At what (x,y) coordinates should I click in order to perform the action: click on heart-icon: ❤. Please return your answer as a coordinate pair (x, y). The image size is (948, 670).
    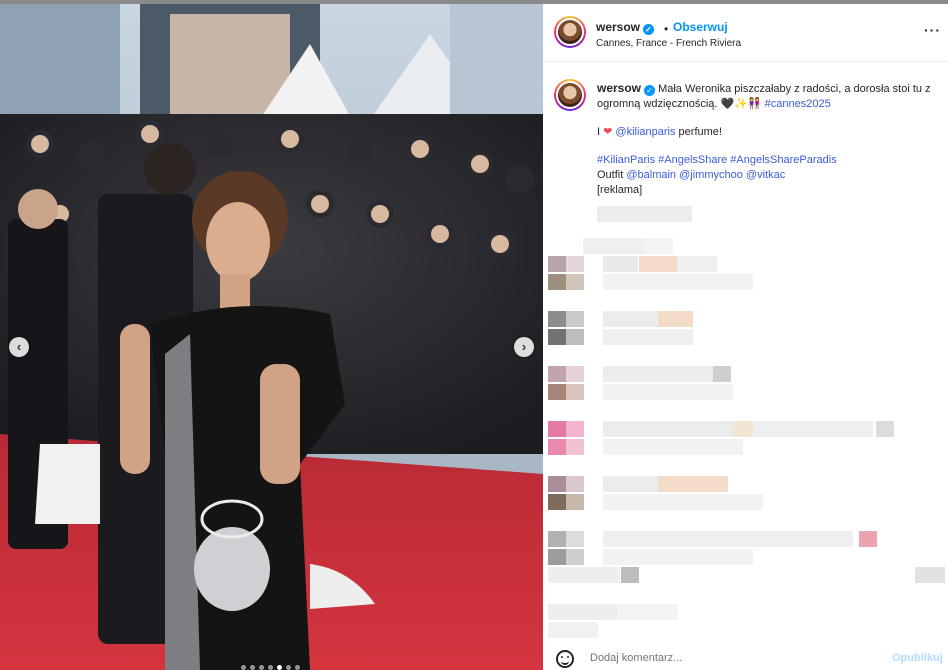
    Looking at the image, I should click on (608, 132).